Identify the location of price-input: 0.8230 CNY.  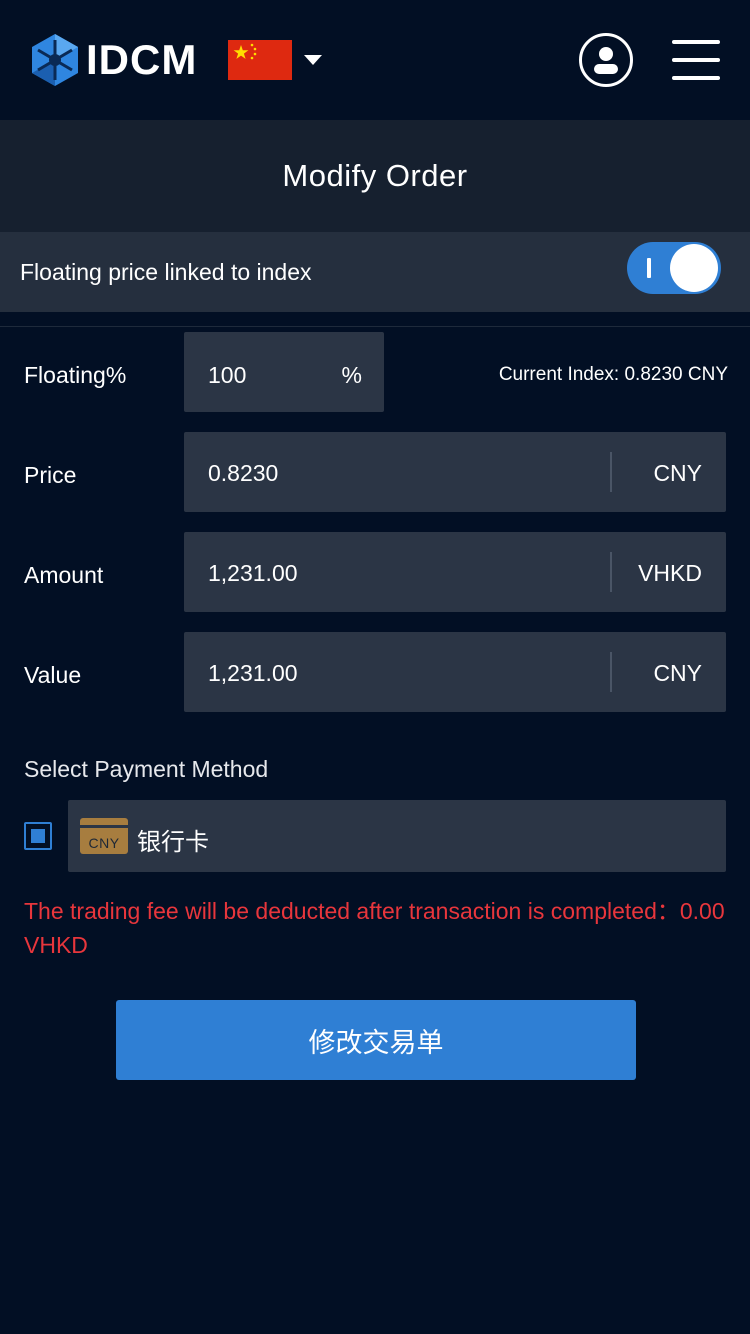
(455, 472).